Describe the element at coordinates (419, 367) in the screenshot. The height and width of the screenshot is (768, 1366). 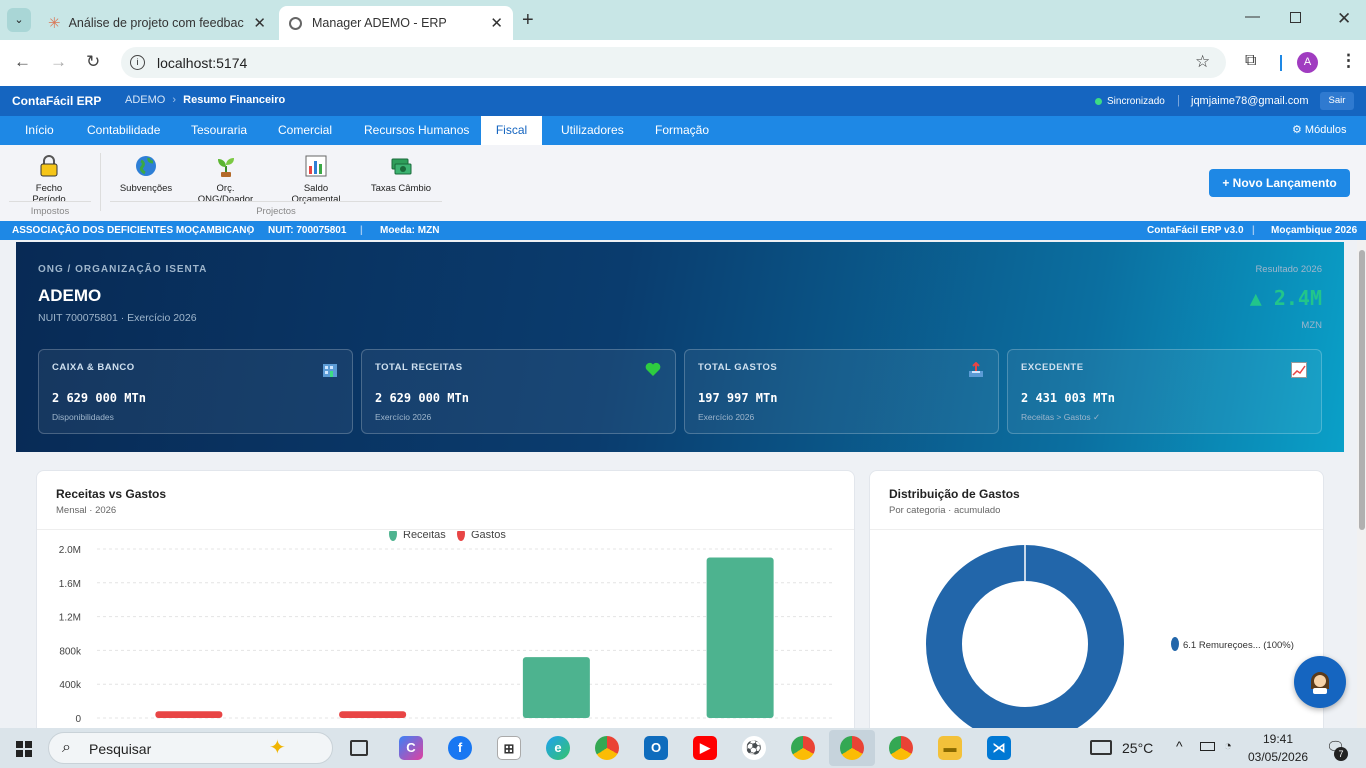
I see `kpi-title: TOTAL RECEITAS` at that location.